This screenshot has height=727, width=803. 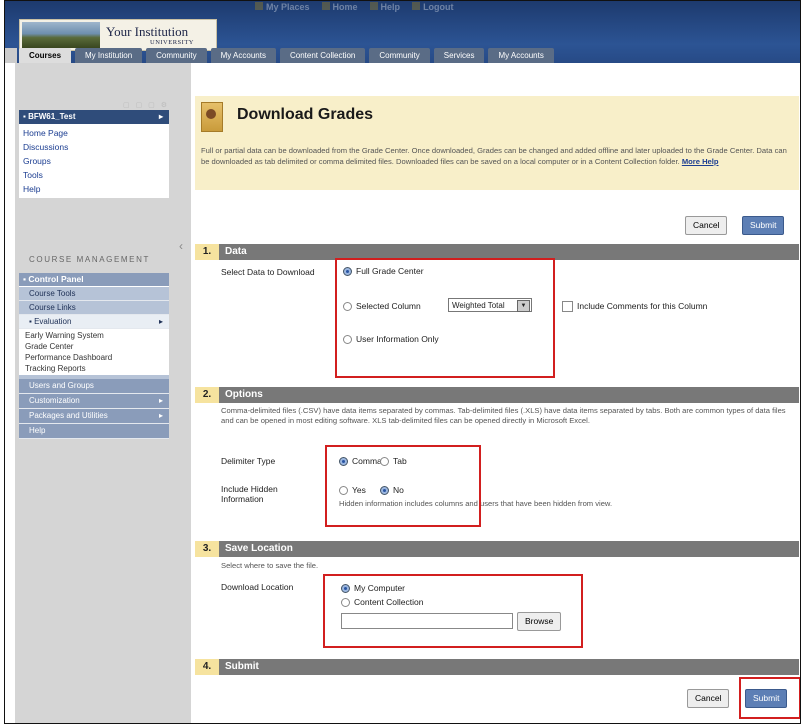 I want to click on tab-courses: Courses, so click(x=45, y=55).